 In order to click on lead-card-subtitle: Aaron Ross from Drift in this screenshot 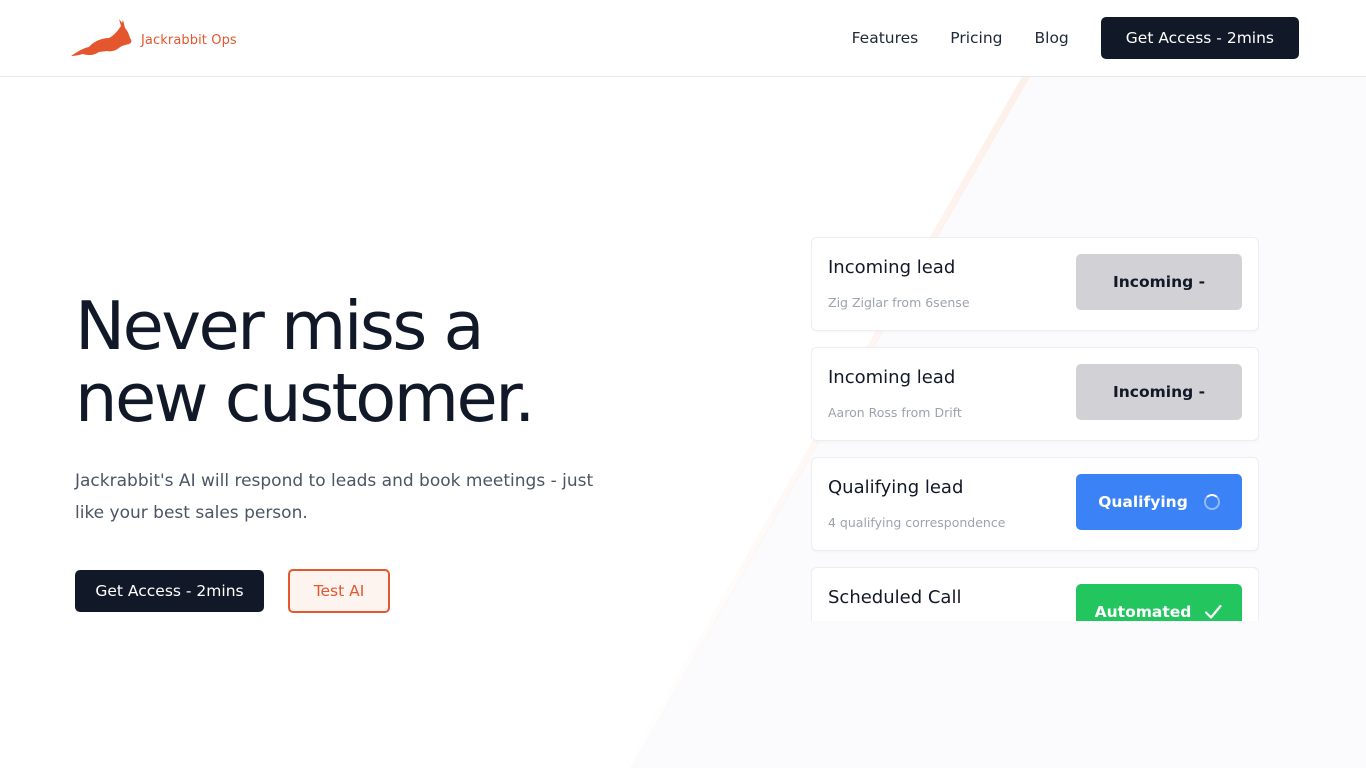, I will do `click(895, 412)`.